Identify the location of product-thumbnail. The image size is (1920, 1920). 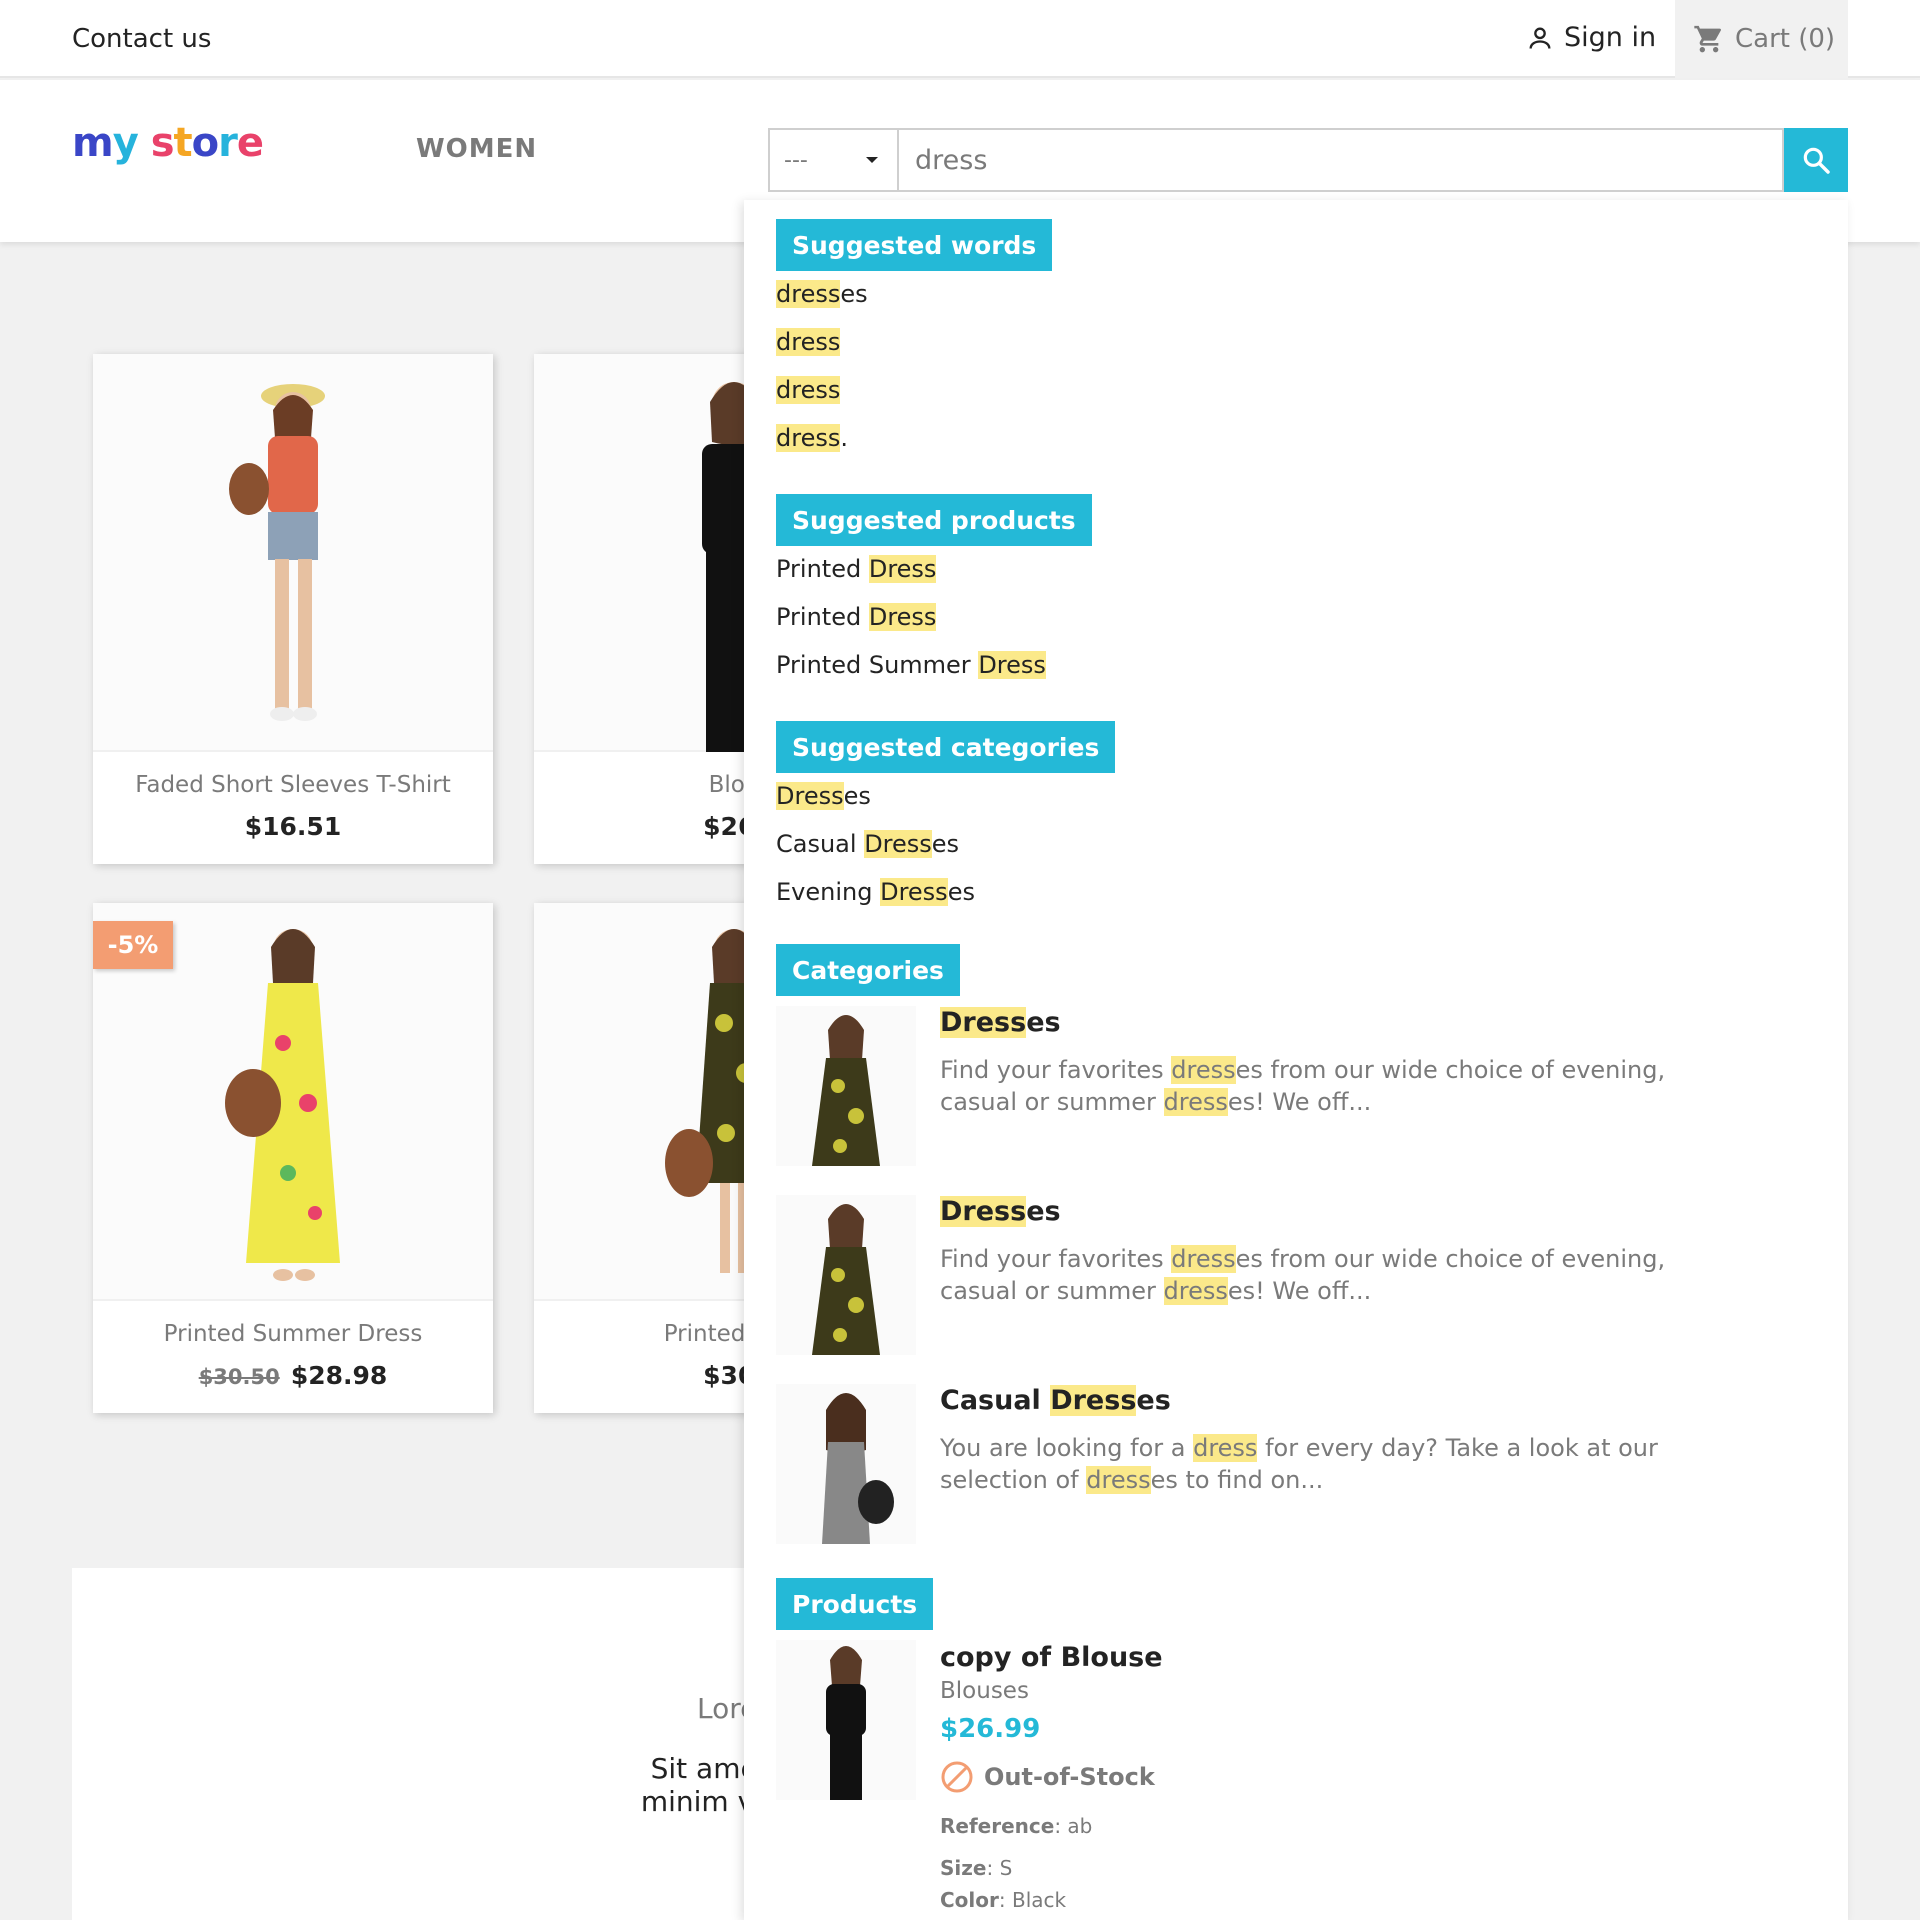
(846, 1720).